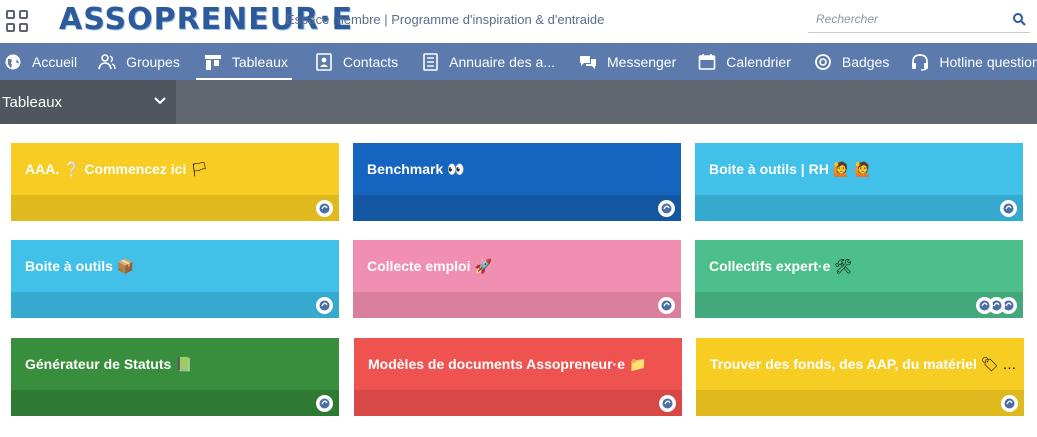 This screenshot has height=437, width=1037. What do you see at coordinates (259, 61) in the screenshot?
I see `nav-label: Tableaux` at bounding box center [259, 61].